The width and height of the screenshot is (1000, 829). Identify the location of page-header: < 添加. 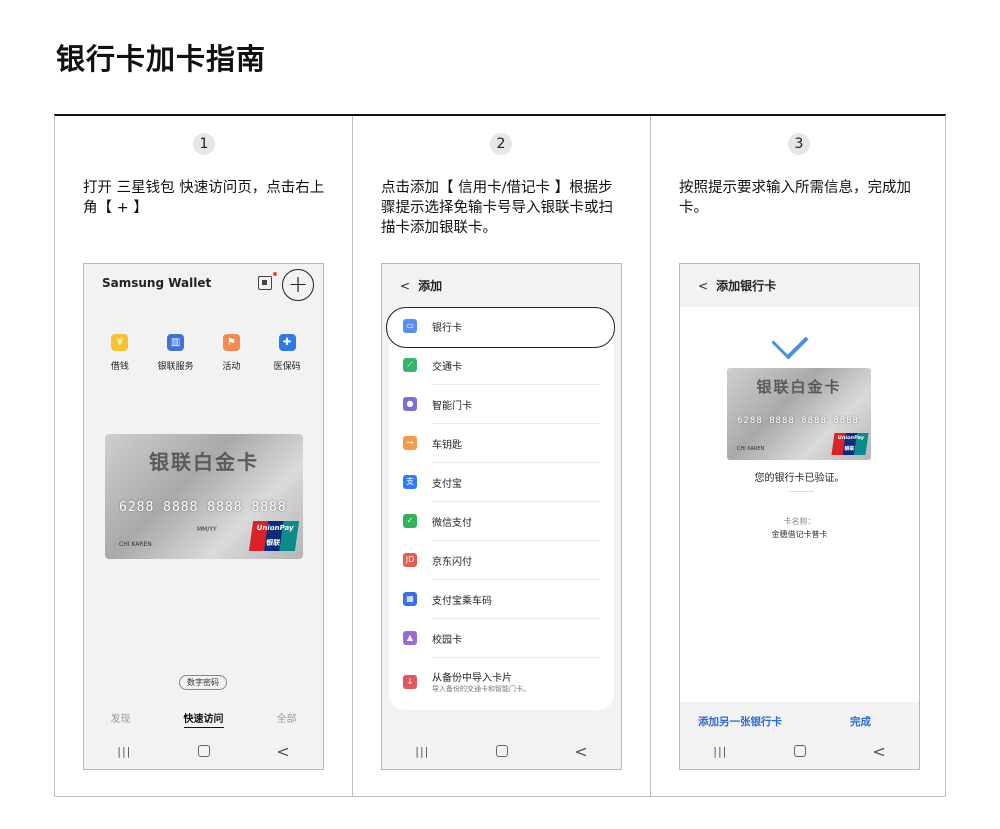
(421, 285).